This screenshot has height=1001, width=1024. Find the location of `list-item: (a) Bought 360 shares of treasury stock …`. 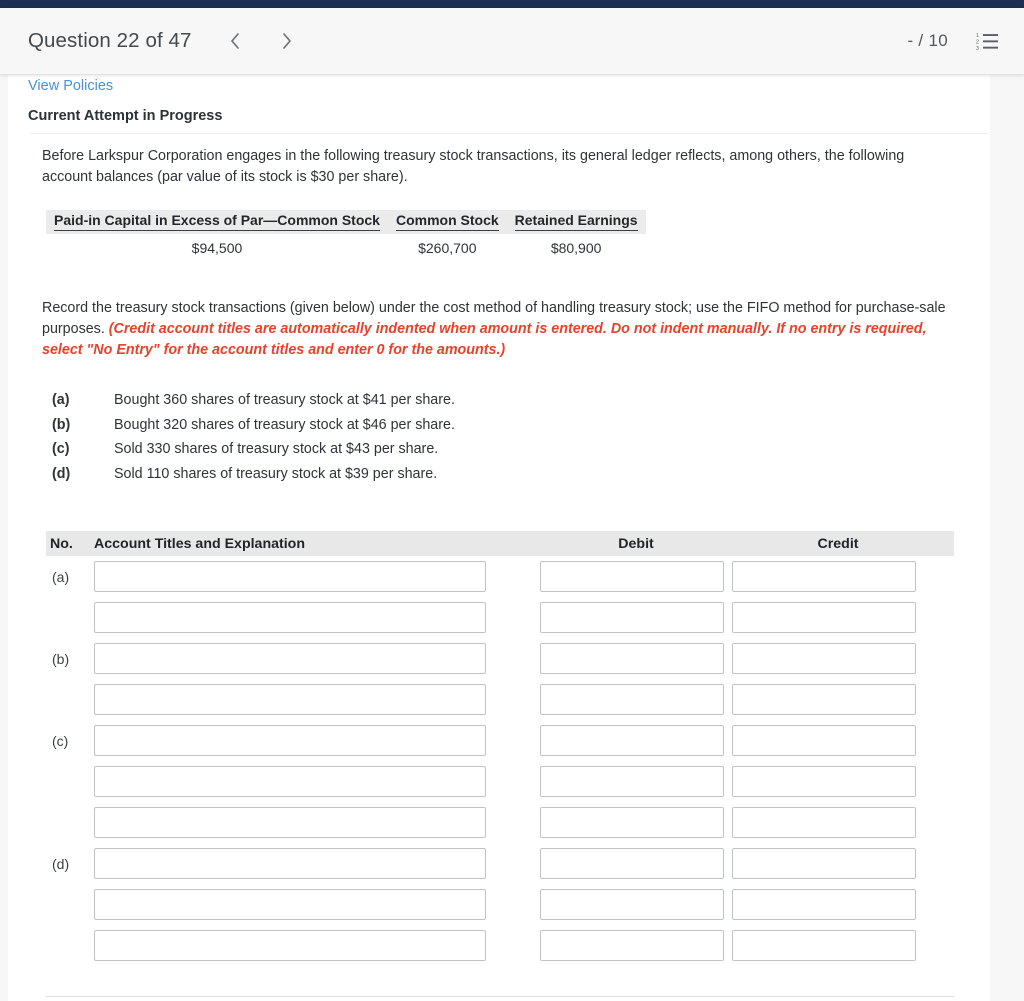

list-item: (a) Bought 360 shares of treasury stock … is located at coordinates (253, 404).